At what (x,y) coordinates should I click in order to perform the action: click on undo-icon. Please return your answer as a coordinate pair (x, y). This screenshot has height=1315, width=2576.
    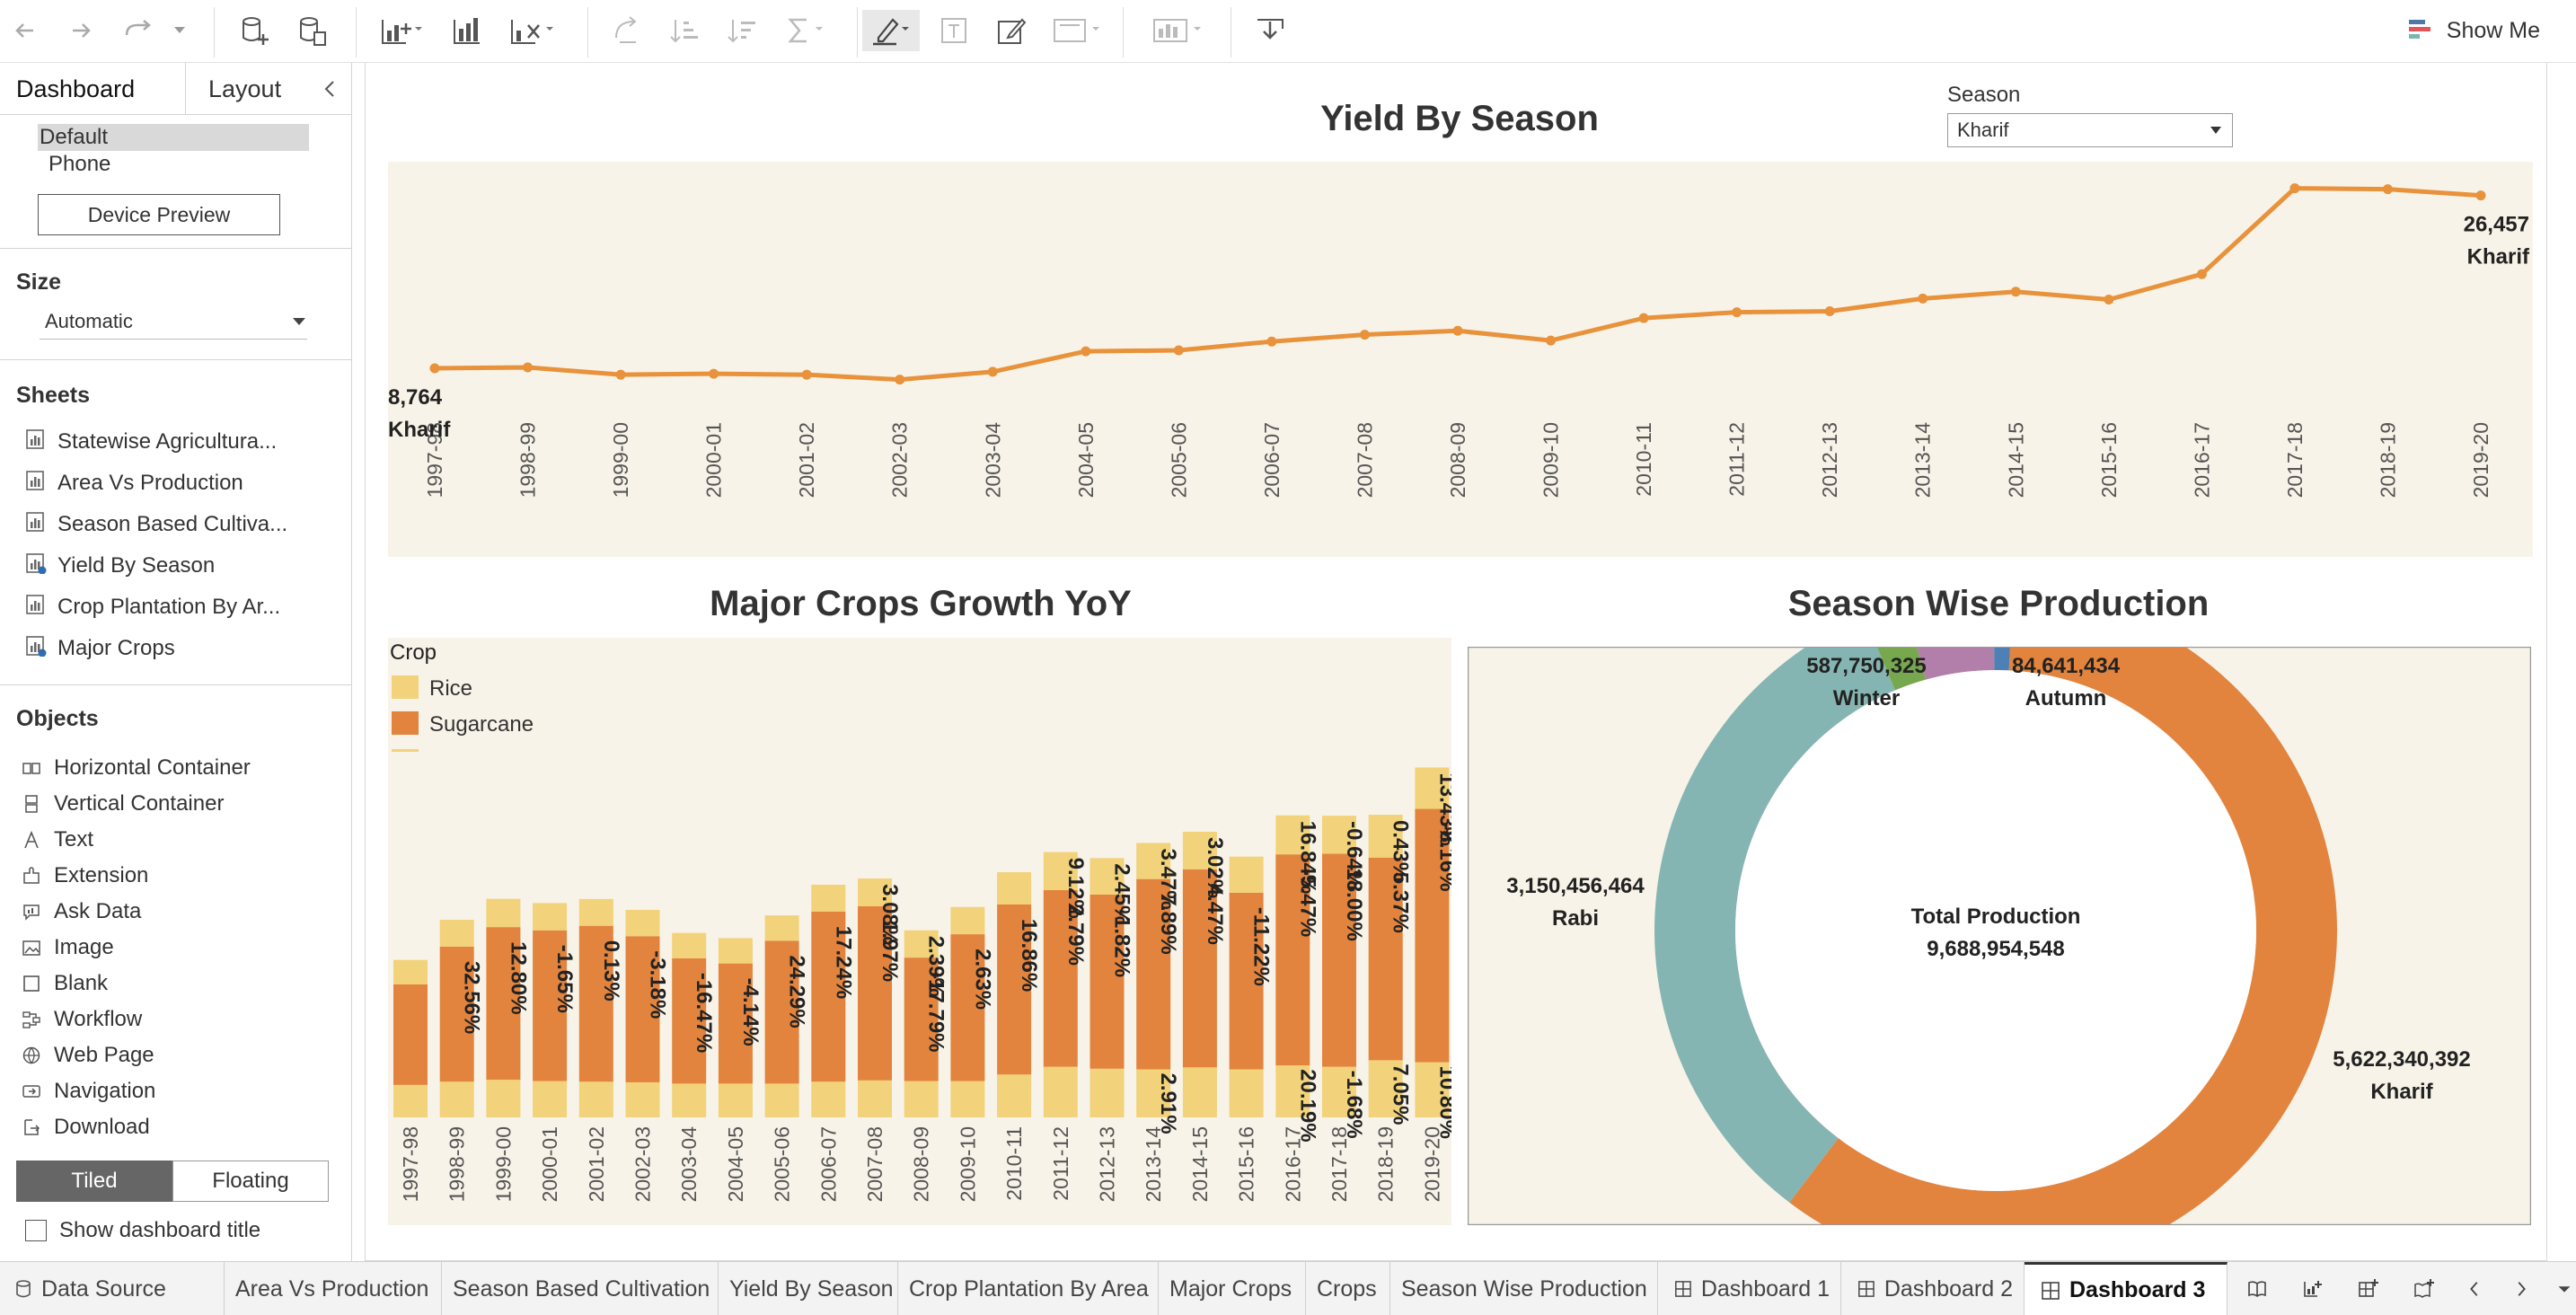
    Looking at the image, I should click on (25, 31).